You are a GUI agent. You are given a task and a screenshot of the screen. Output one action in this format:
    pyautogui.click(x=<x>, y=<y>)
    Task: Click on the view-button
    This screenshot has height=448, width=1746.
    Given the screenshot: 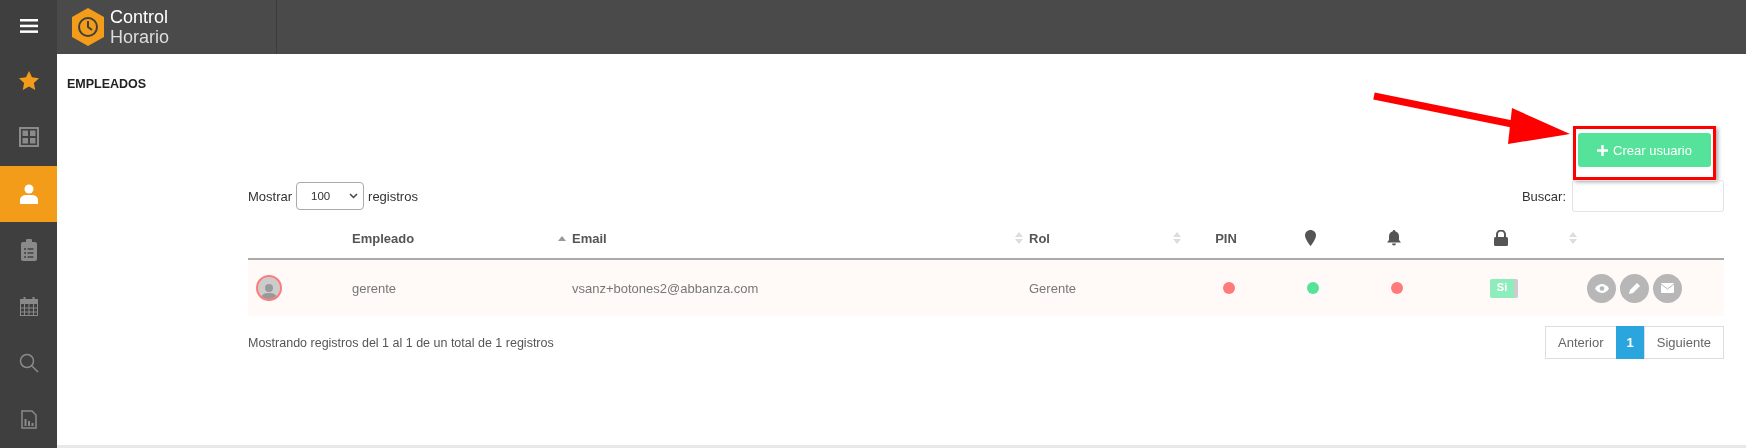 What is the action you would take?
    pyautogui.click(x=1601, y=288)
    